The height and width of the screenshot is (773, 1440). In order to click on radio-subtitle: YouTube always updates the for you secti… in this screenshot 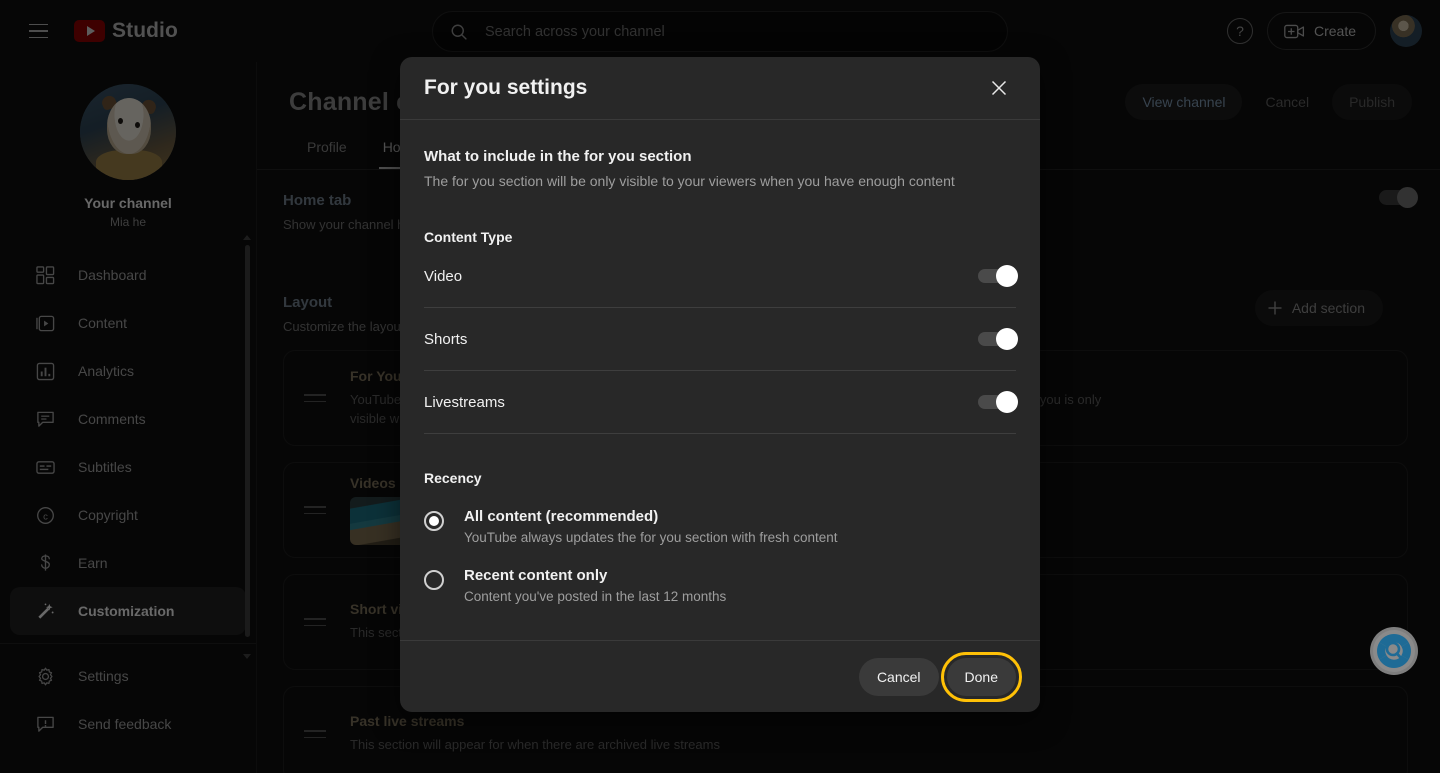, I will do `click(651, 537)`.